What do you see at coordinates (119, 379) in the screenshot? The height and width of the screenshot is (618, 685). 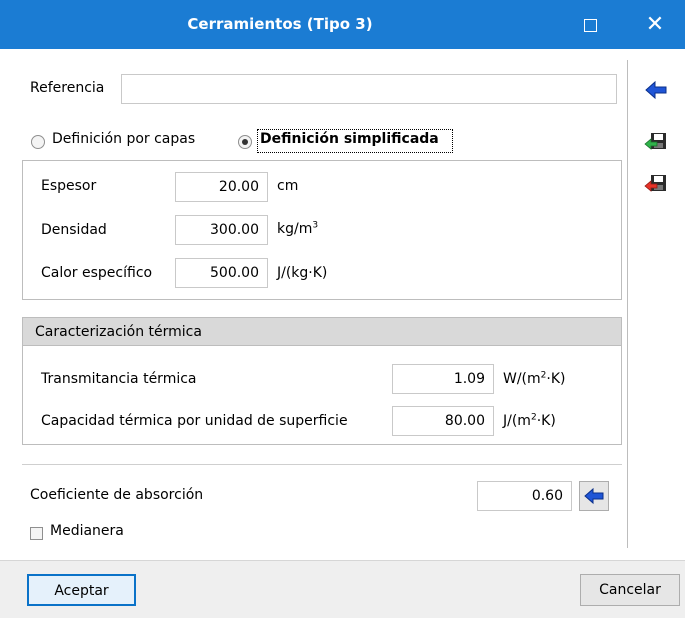 I see `transmittance-label: Transmitancia térmica` at bounding box center [119, 379].